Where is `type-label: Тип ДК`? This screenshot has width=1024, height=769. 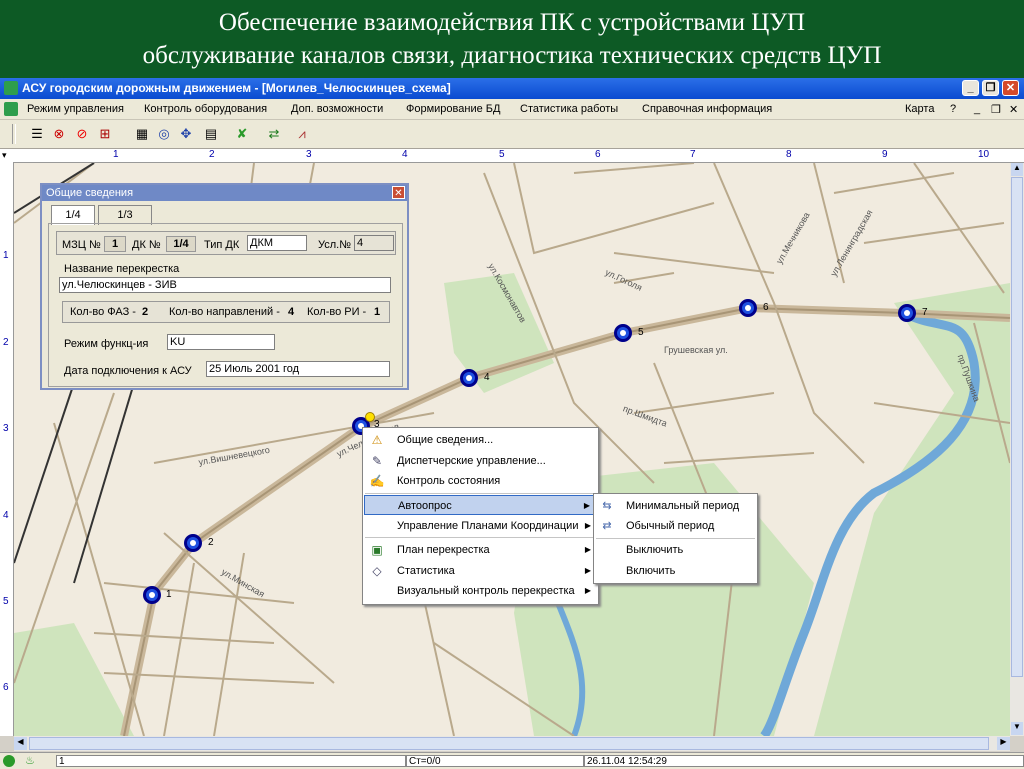 type-label: Тип ДК is located at coordinates (222, 245).